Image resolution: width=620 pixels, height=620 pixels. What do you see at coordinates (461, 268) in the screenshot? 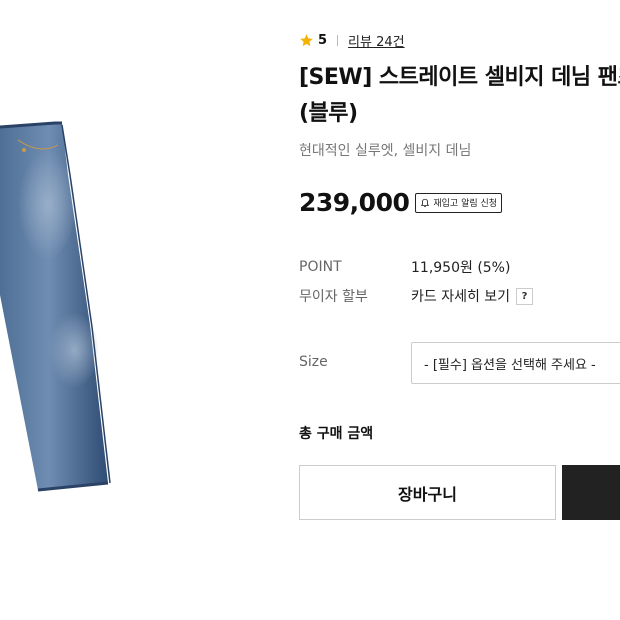
I see `point-value: 11,950원 (5%)` at bounding box center [461, 268].